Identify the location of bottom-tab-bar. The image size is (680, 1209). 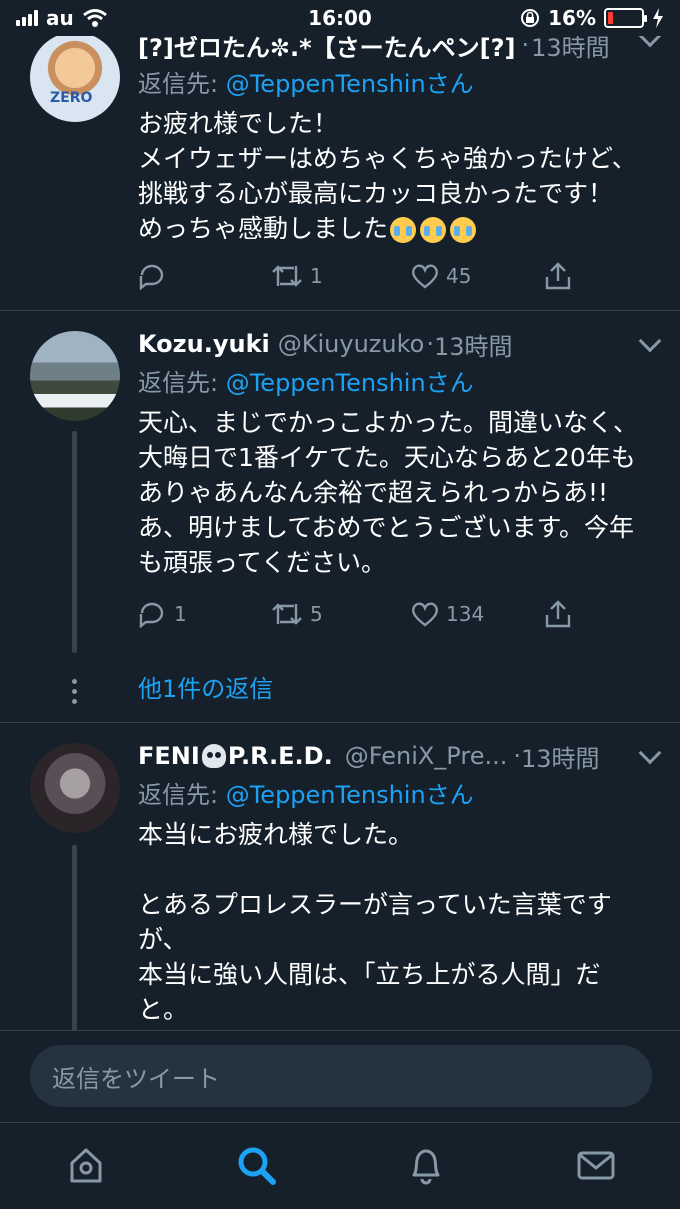
(340, 1165).